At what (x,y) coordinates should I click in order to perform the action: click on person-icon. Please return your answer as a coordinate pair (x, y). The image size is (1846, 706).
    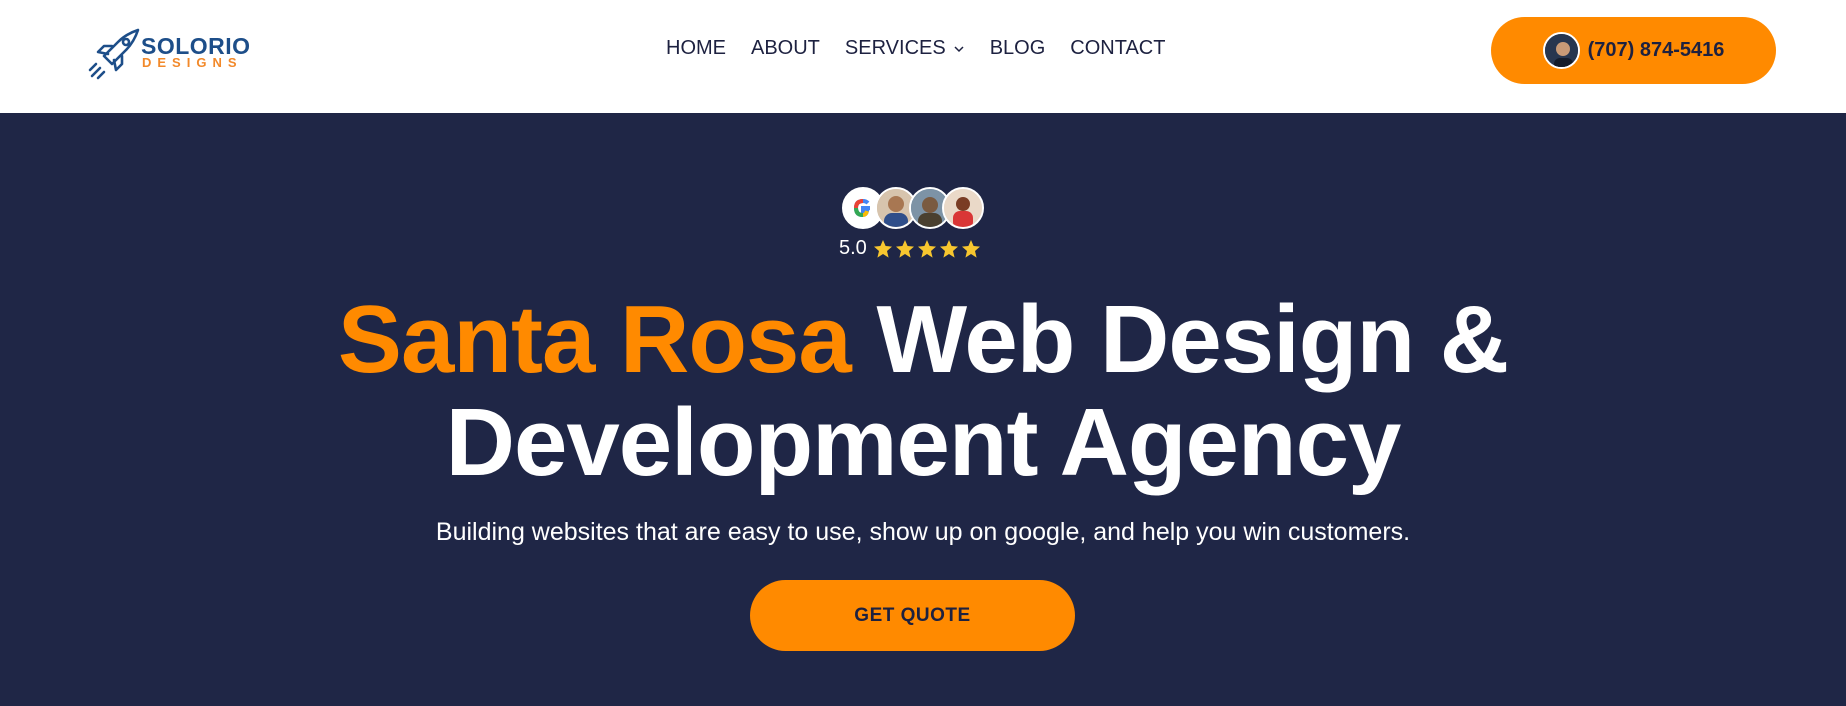
    Looking at the image, I should click on (1561, 50).